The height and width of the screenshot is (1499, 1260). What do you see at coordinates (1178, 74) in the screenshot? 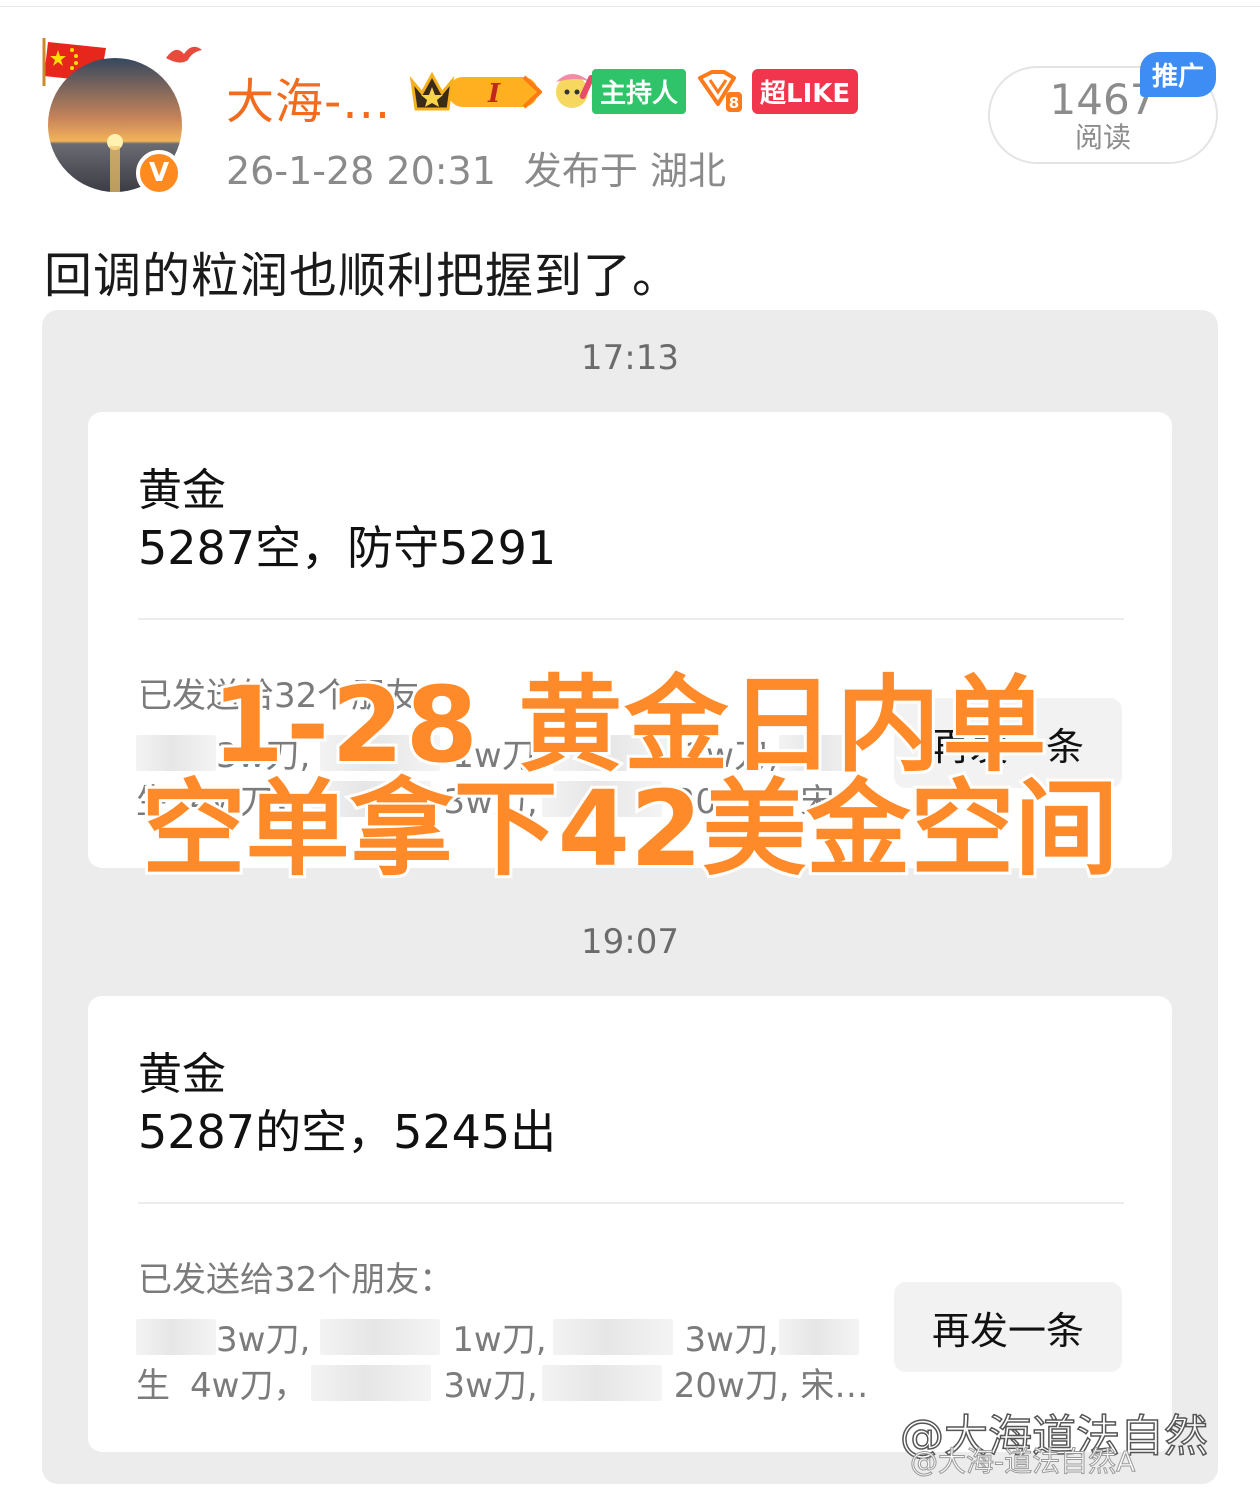
I see `promo-tag: 推广` at bounding box center [1178, 74].